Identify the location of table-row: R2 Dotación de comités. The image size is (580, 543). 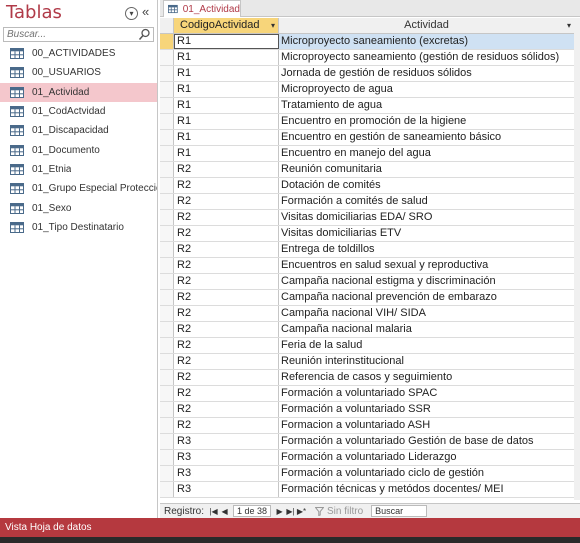
(367, 186).